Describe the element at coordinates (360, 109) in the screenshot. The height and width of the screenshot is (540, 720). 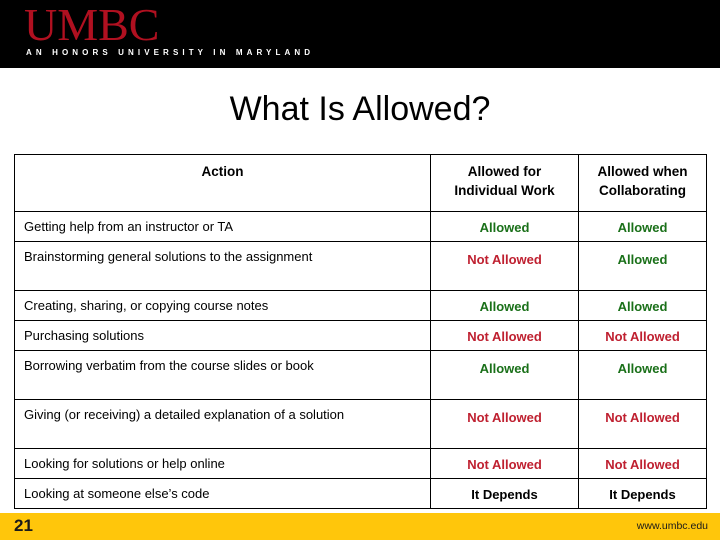
I see `page-title: What Is Allowed?` at that location.